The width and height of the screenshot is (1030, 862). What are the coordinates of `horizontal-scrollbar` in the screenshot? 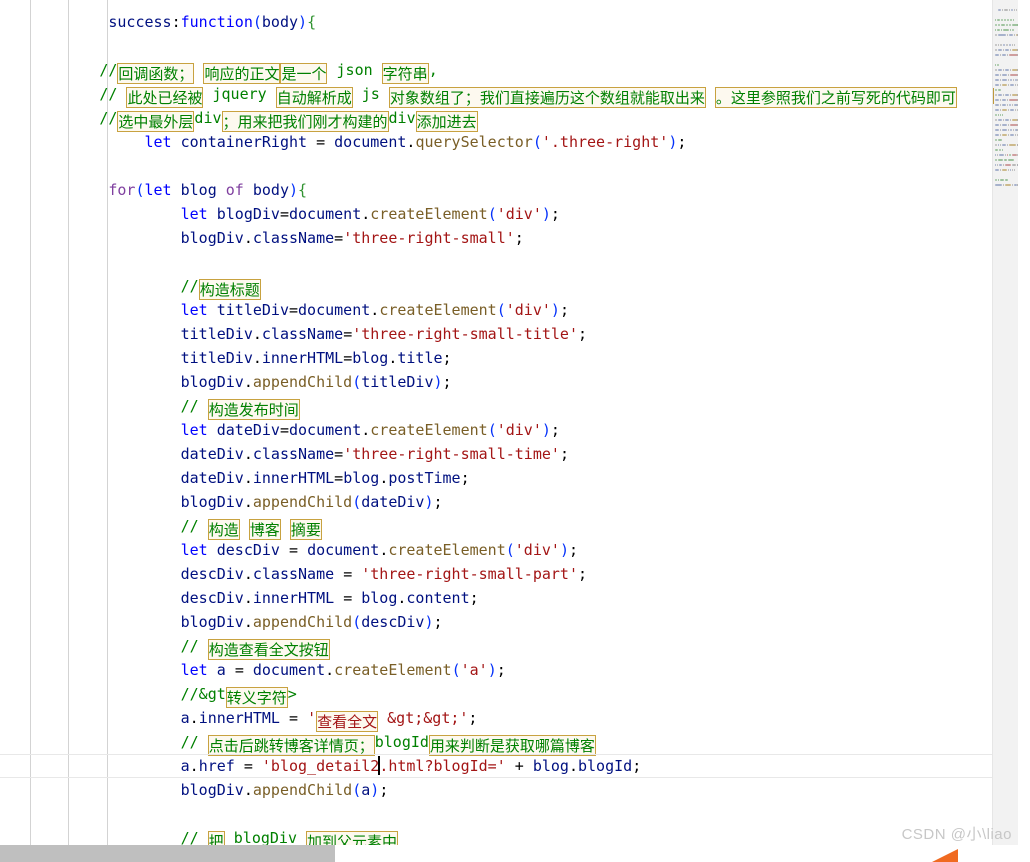 It's located at (515, 853).